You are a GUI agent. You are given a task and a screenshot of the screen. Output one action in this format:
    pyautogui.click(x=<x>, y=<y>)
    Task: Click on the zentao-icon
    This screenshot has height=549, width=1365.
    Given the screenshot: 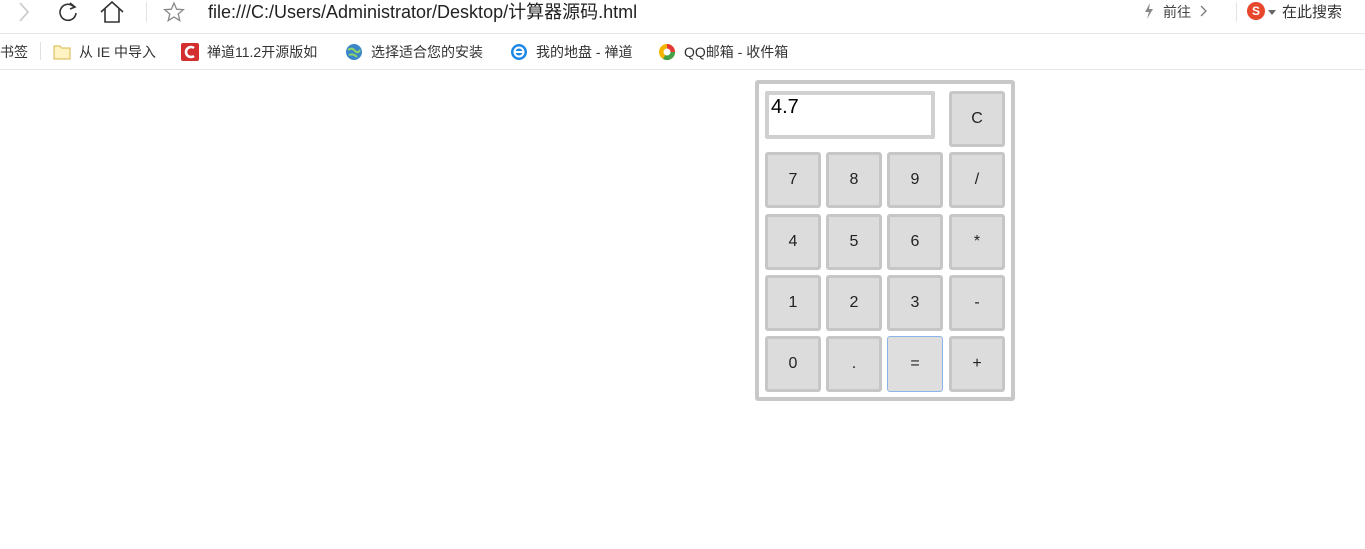 What is the action you would take?
    pyautogui.click(x=190, y=51)
    